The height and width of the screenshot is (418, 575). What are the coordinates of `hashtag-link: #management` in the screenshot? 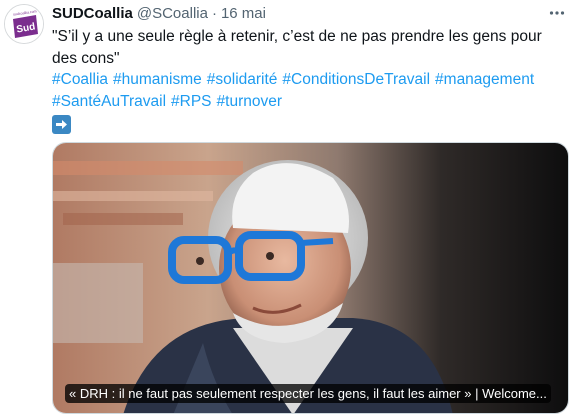 It's located at (484, 79).